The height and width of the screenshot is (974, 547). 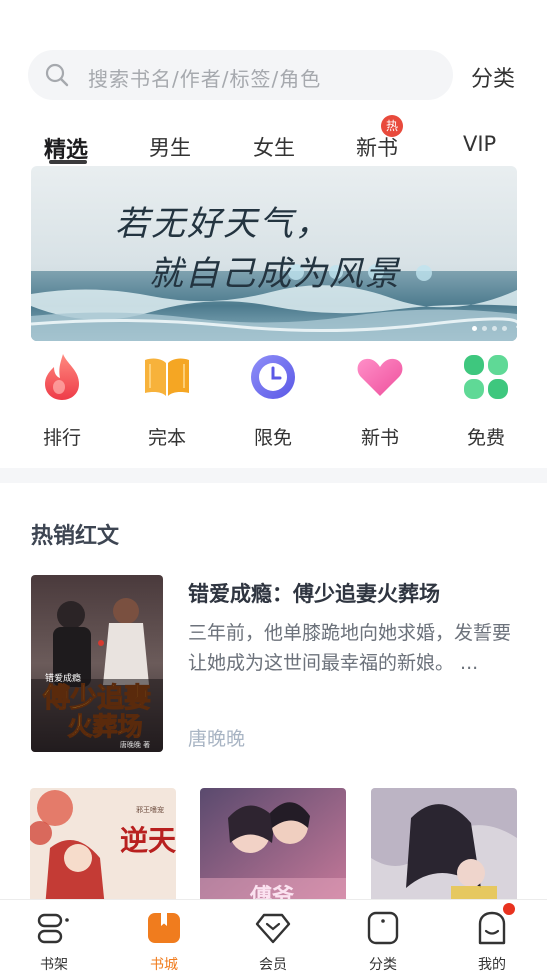 What do you see at coordinates (57, 75) in the screenshot?
I see `search-icon` at bounding box center [57, 75].